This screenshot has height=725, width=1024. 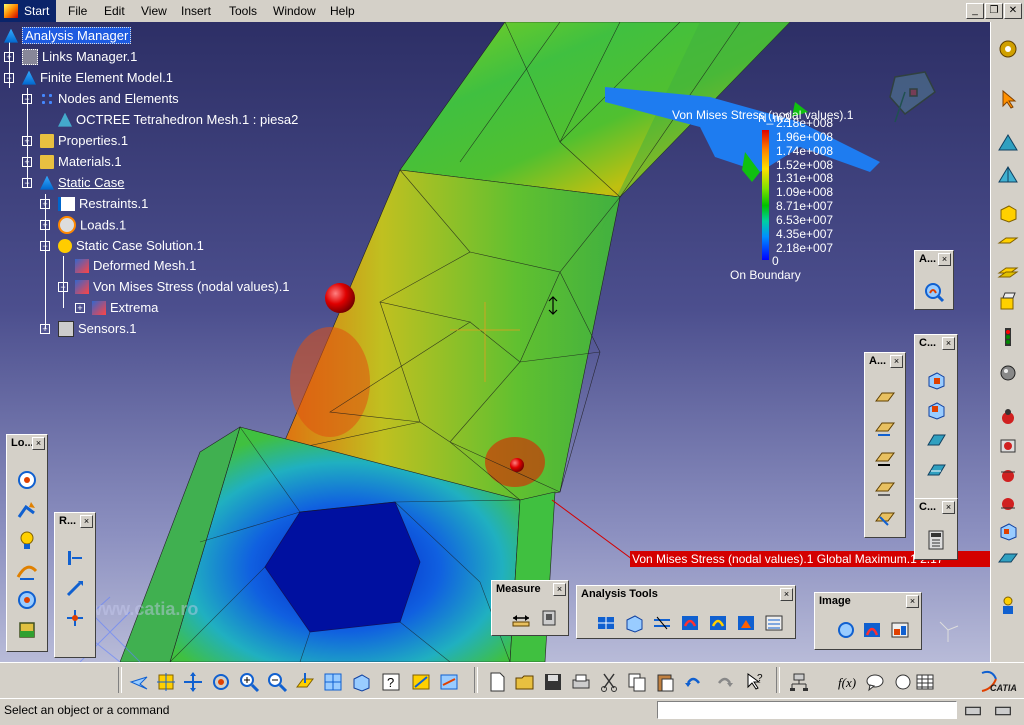 I want to click on material-icon, so click(x=1008, y=301).